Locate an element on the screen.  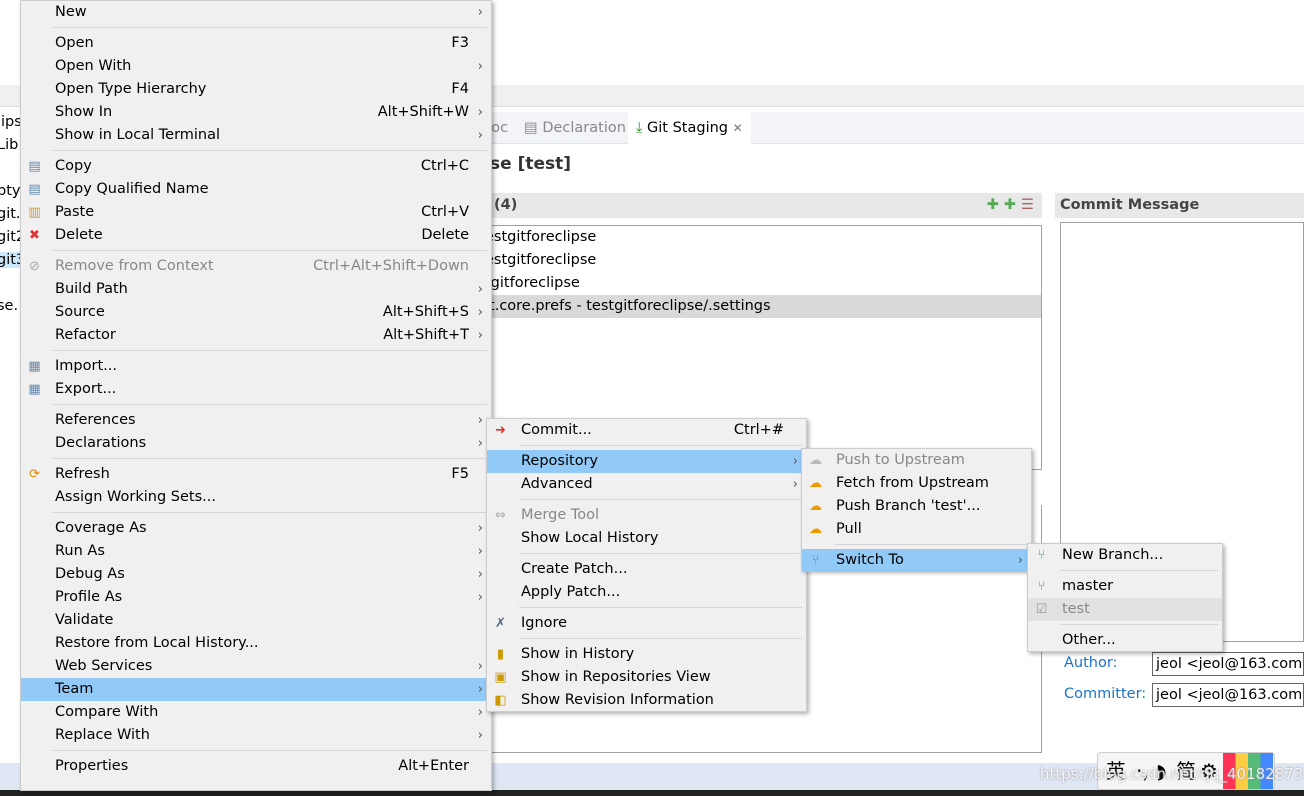
add-all-icon: ✚ is located at coordinates (1010, 205).